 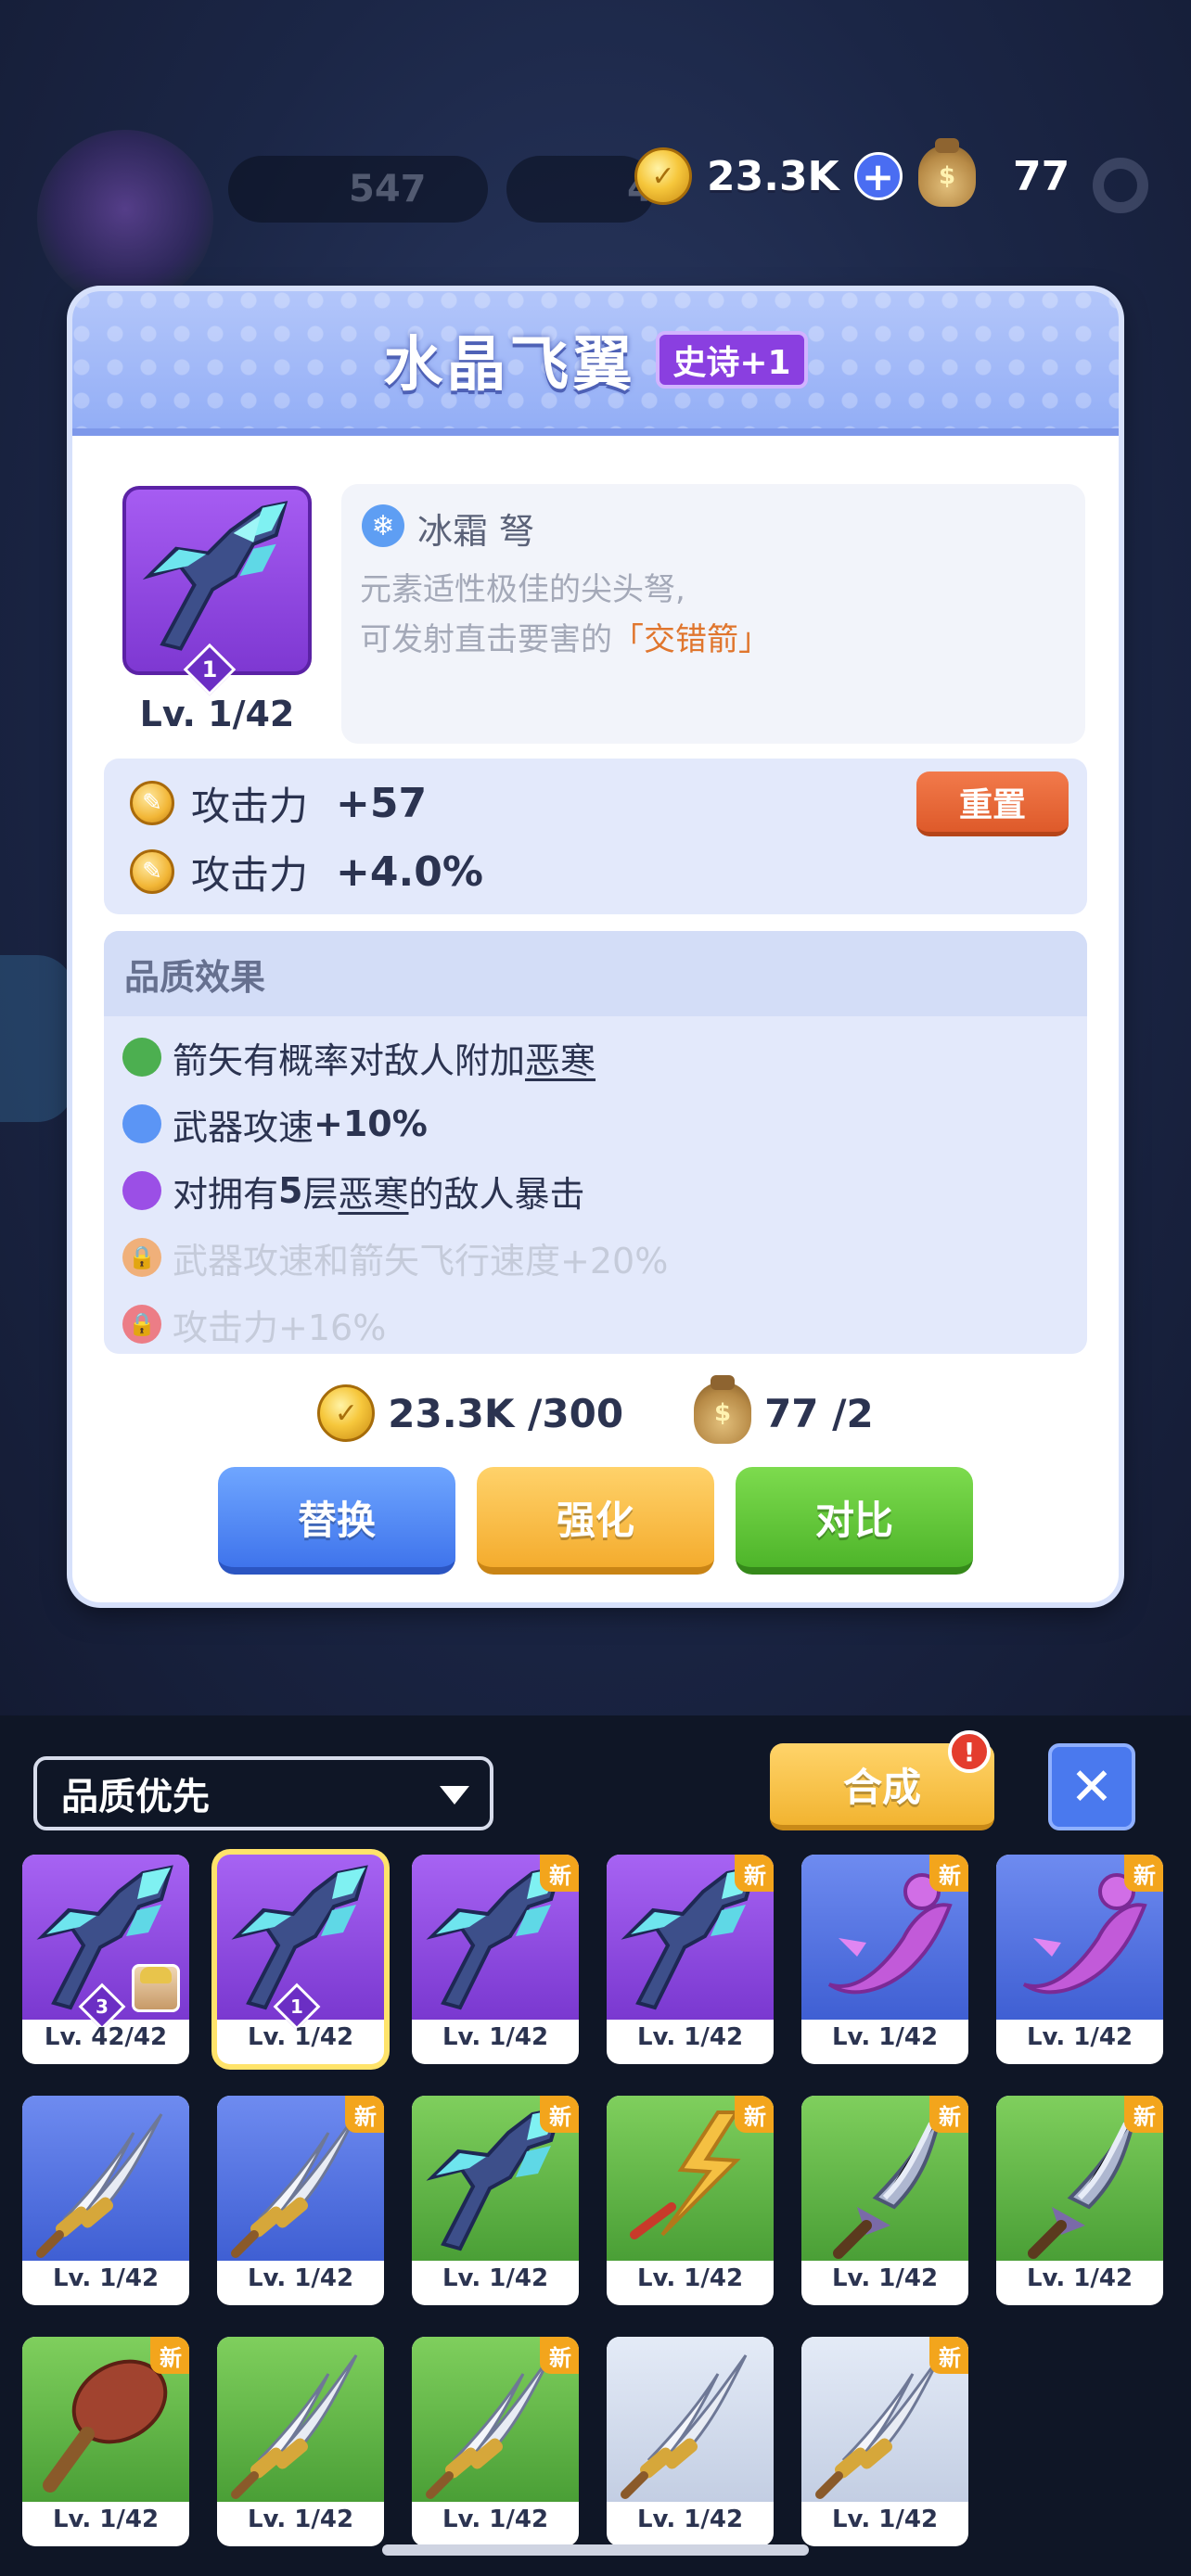 What do you see at coordinates (141, 1123) in the screenshot?
I see `blue-dot-icon` at bounding box center [141, 1123].